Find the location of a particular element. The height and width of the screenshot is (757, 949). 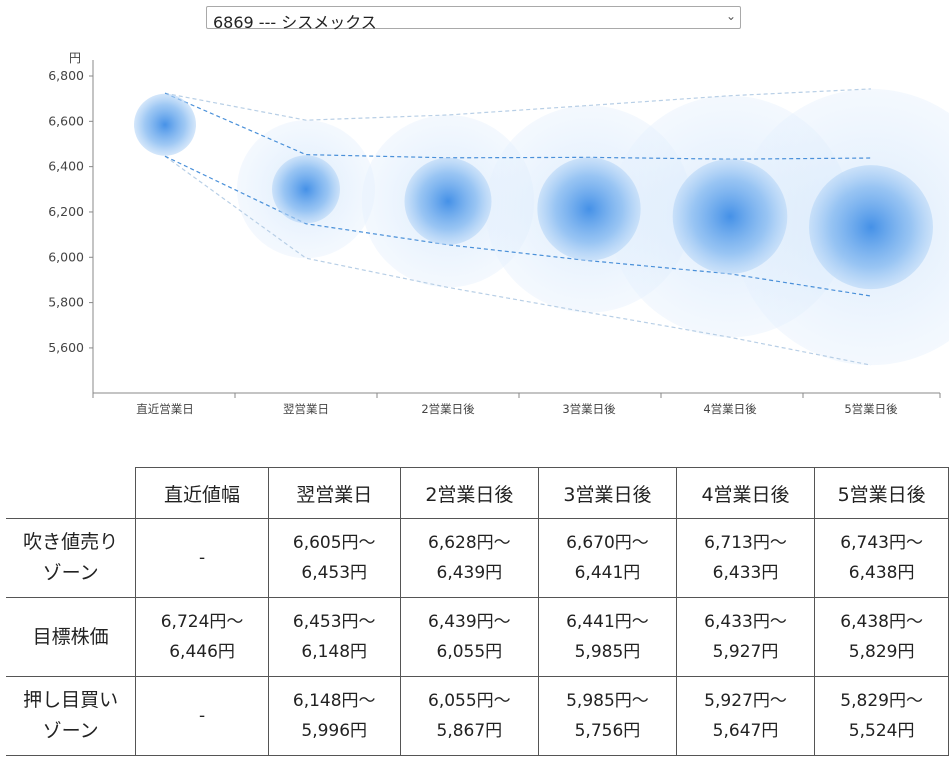

cell-line: 6,439円 is located at coordinates (469, 573).